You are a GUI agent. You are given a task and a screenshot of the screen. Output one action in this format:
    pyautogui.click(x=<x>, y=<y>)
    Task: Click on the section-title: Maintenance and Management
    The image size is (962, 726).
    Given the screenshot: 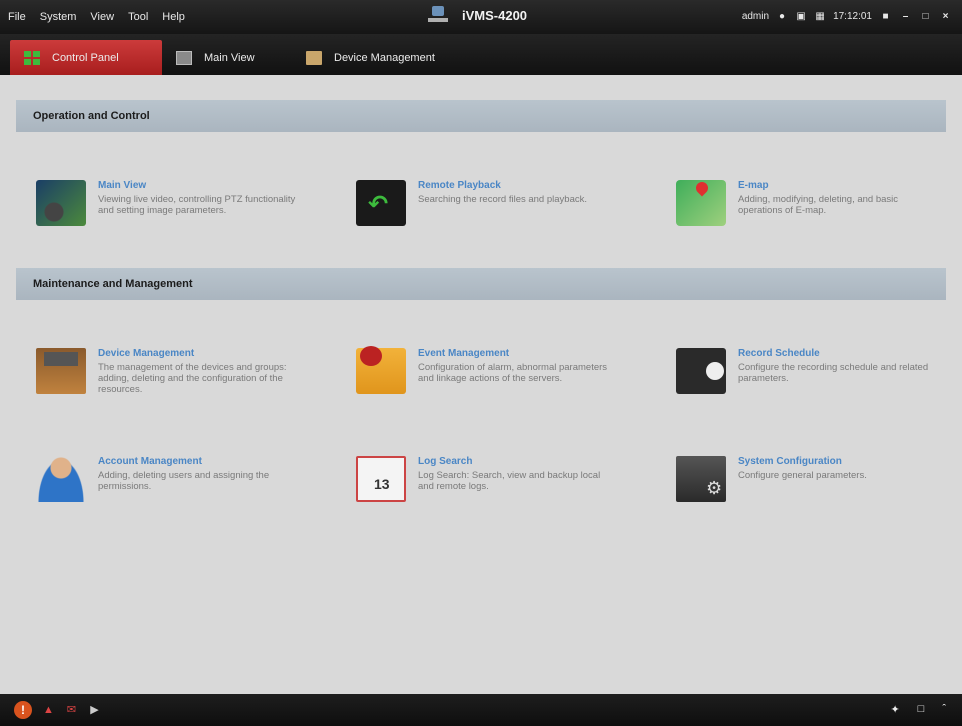 What is the action you would take?
    pyautogui.click(x=113, y=284)
    